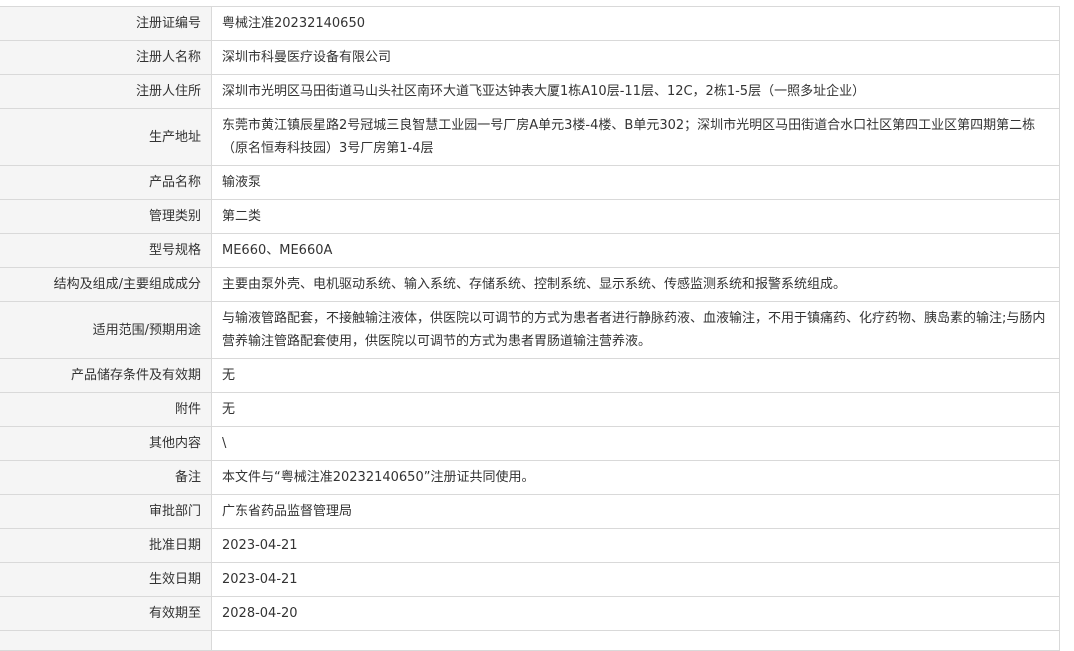 This screenshot has width=1074, height=651. I want to click on field-label: 适用范围/预期用途, so click(106, 330).